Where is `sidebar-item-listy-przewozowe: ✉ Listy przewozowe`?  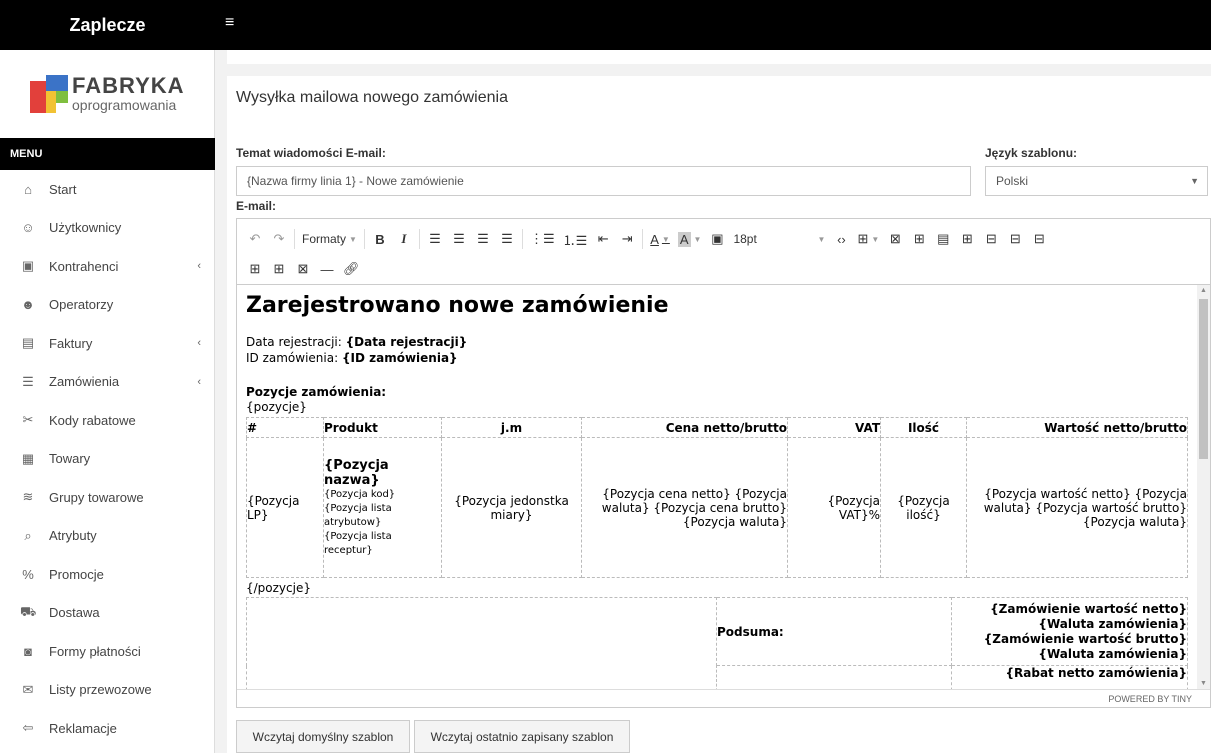 sidebar-item-listy-przewozowe: ✉ Listy przewozowe is located at coordinates (107, 690).